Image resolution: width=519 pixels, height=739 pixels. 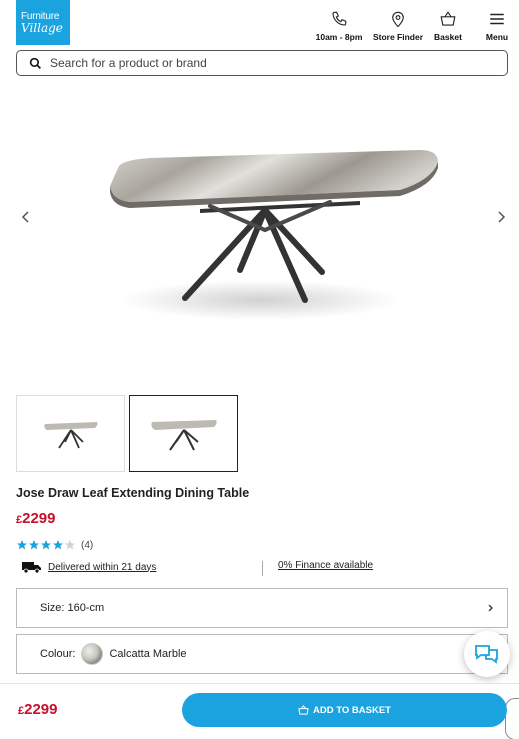 I want to click on footer-price: £2299, so click(x=38, y=709).